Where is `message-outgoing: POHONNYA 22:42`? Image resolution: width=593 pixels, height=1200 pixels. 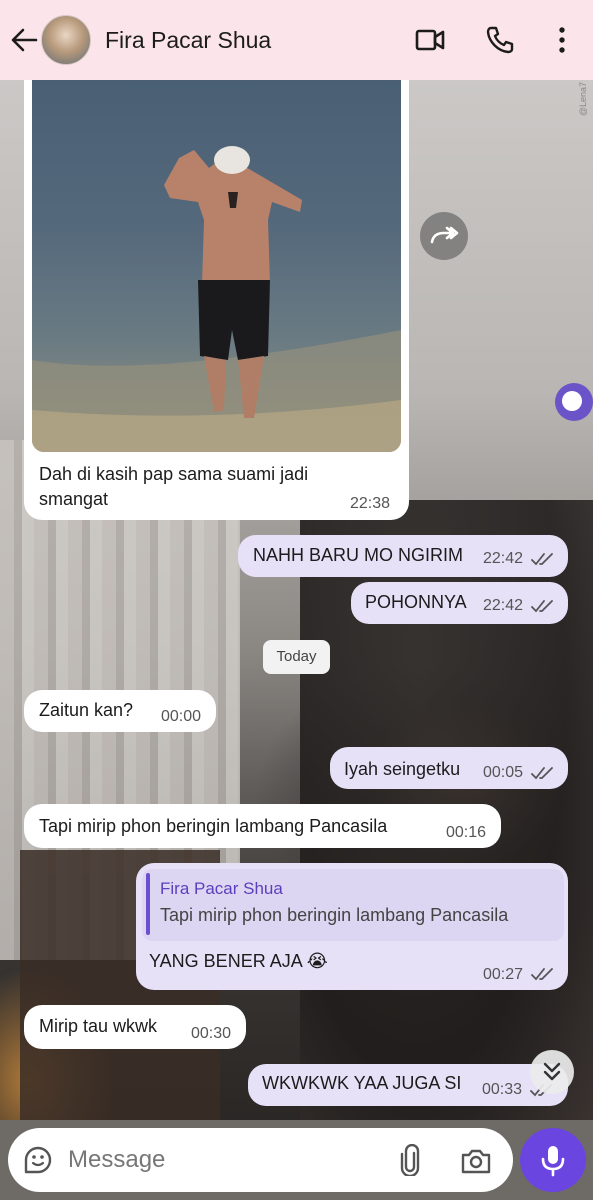 message-outgoing: POHONNYA 22:42 is located at coordinates (459, 603).